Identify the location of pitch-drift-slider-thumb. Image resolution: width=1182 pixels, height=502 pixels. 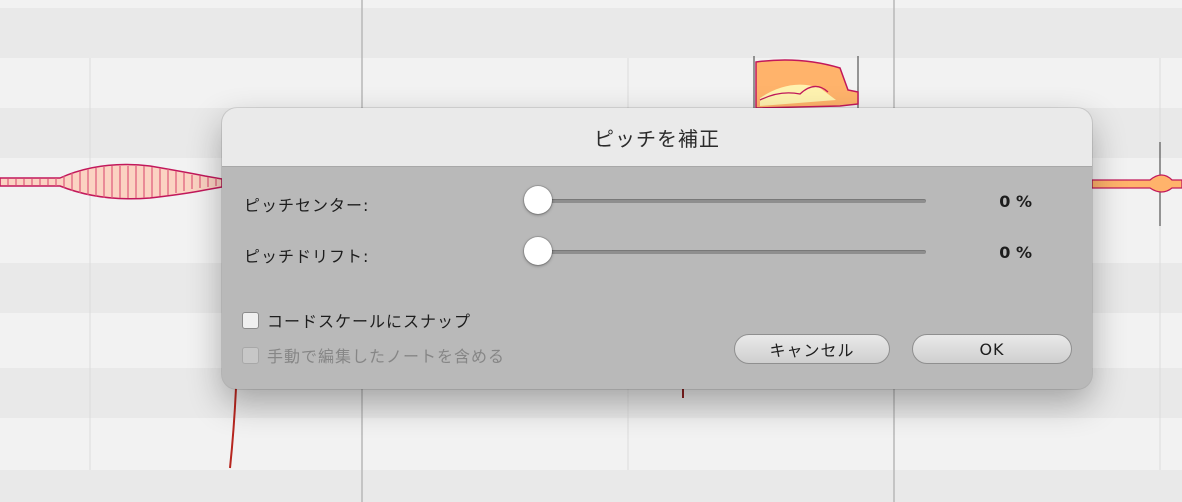
(538, 251).